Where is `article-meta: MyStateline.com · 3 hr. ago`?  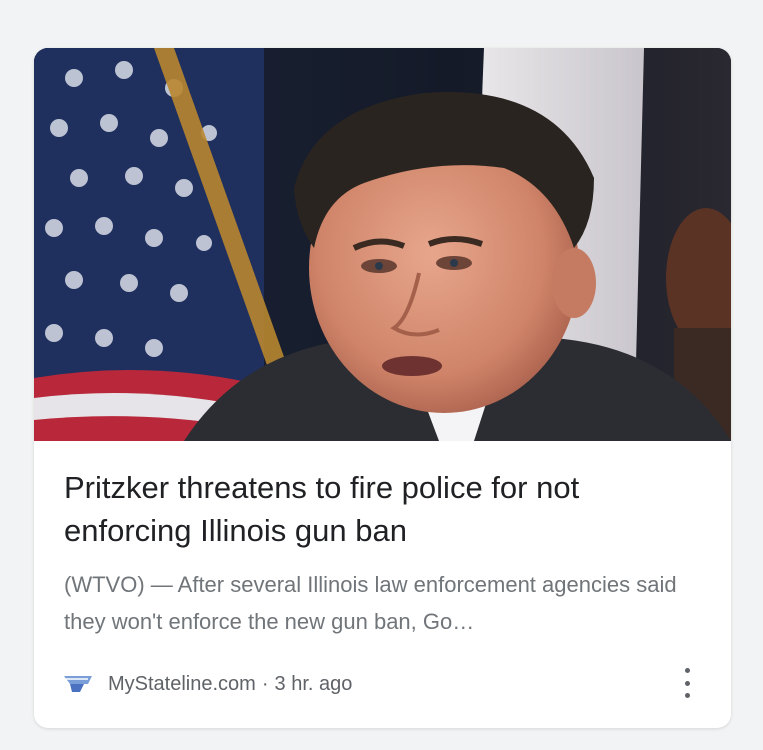
article-meta: MyStateline.com · 3 hr. ago is located at coordinates (382, 684).